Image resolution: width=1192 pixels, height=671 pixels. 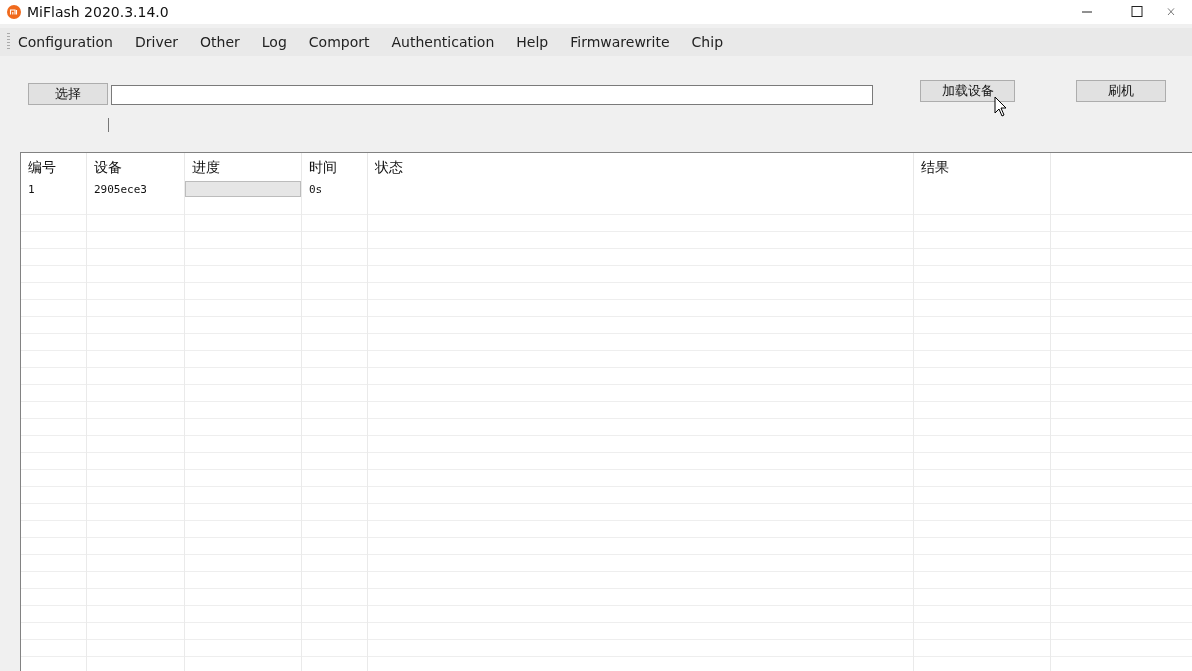 I want to click on cursor-icon, so click(x=1001, y=107).